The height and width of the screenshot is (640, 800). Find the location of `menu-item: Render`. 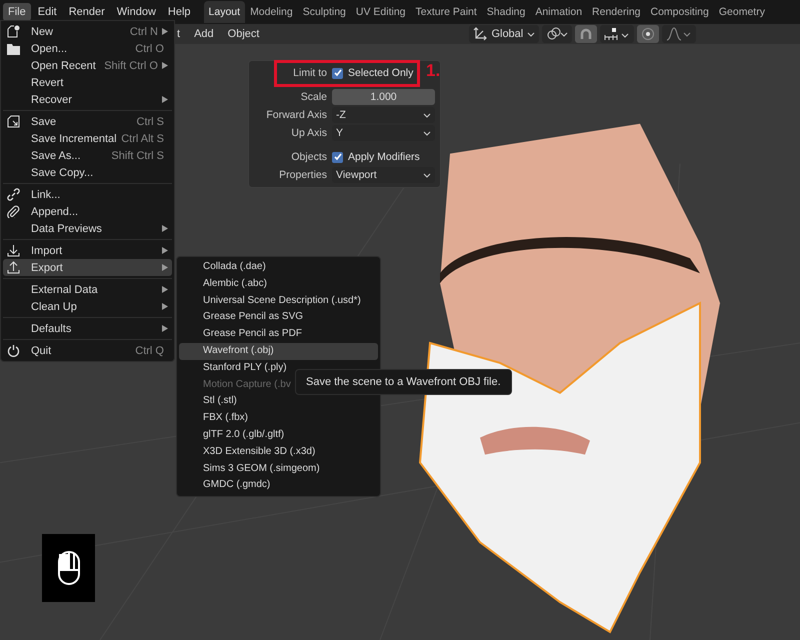

menu-item: Render is located at coordinates (87, 12).